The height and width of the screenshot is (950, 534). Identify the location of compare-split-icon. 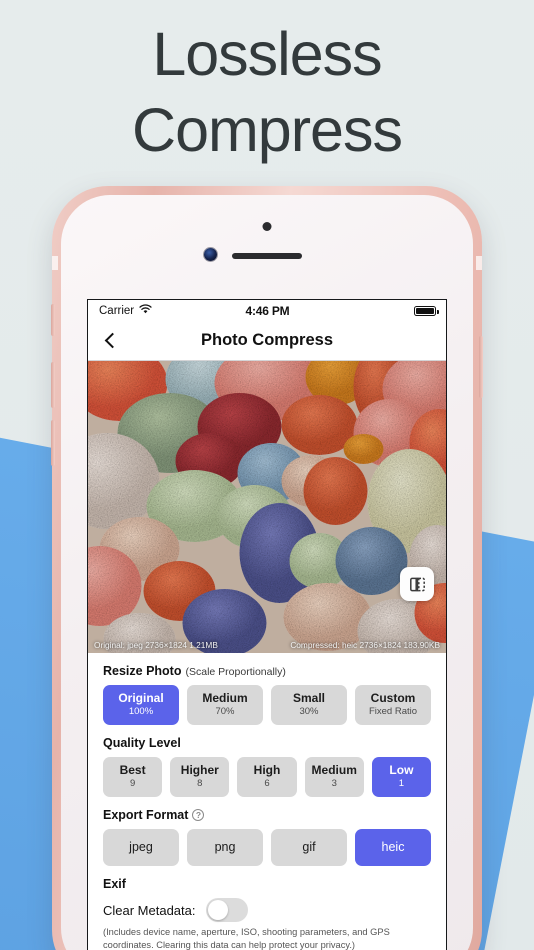
(417, 584).